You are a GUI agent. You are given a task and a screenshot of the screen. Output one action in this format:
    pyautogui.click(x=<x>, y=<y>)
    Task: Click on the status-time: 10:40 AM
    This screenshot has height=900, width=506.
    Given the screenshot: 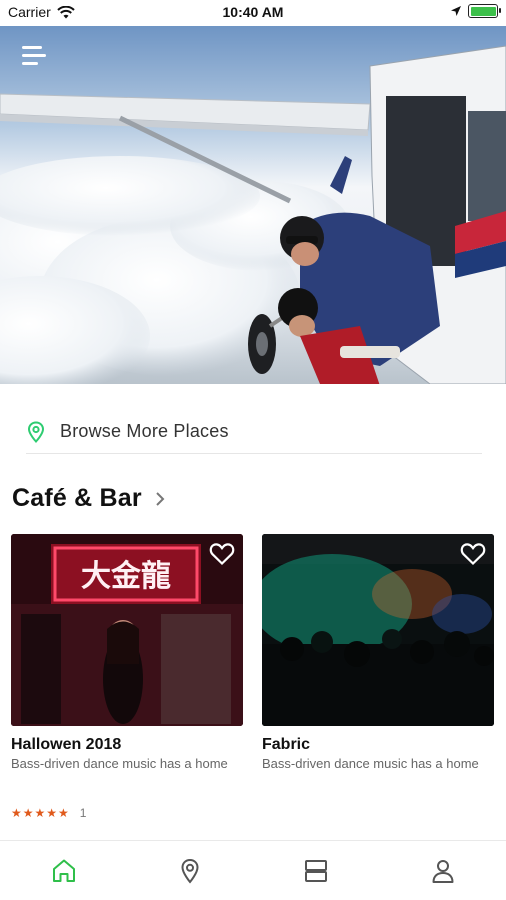 What is the action you would take?
    pyautogui.click(x=253, y=12)
    